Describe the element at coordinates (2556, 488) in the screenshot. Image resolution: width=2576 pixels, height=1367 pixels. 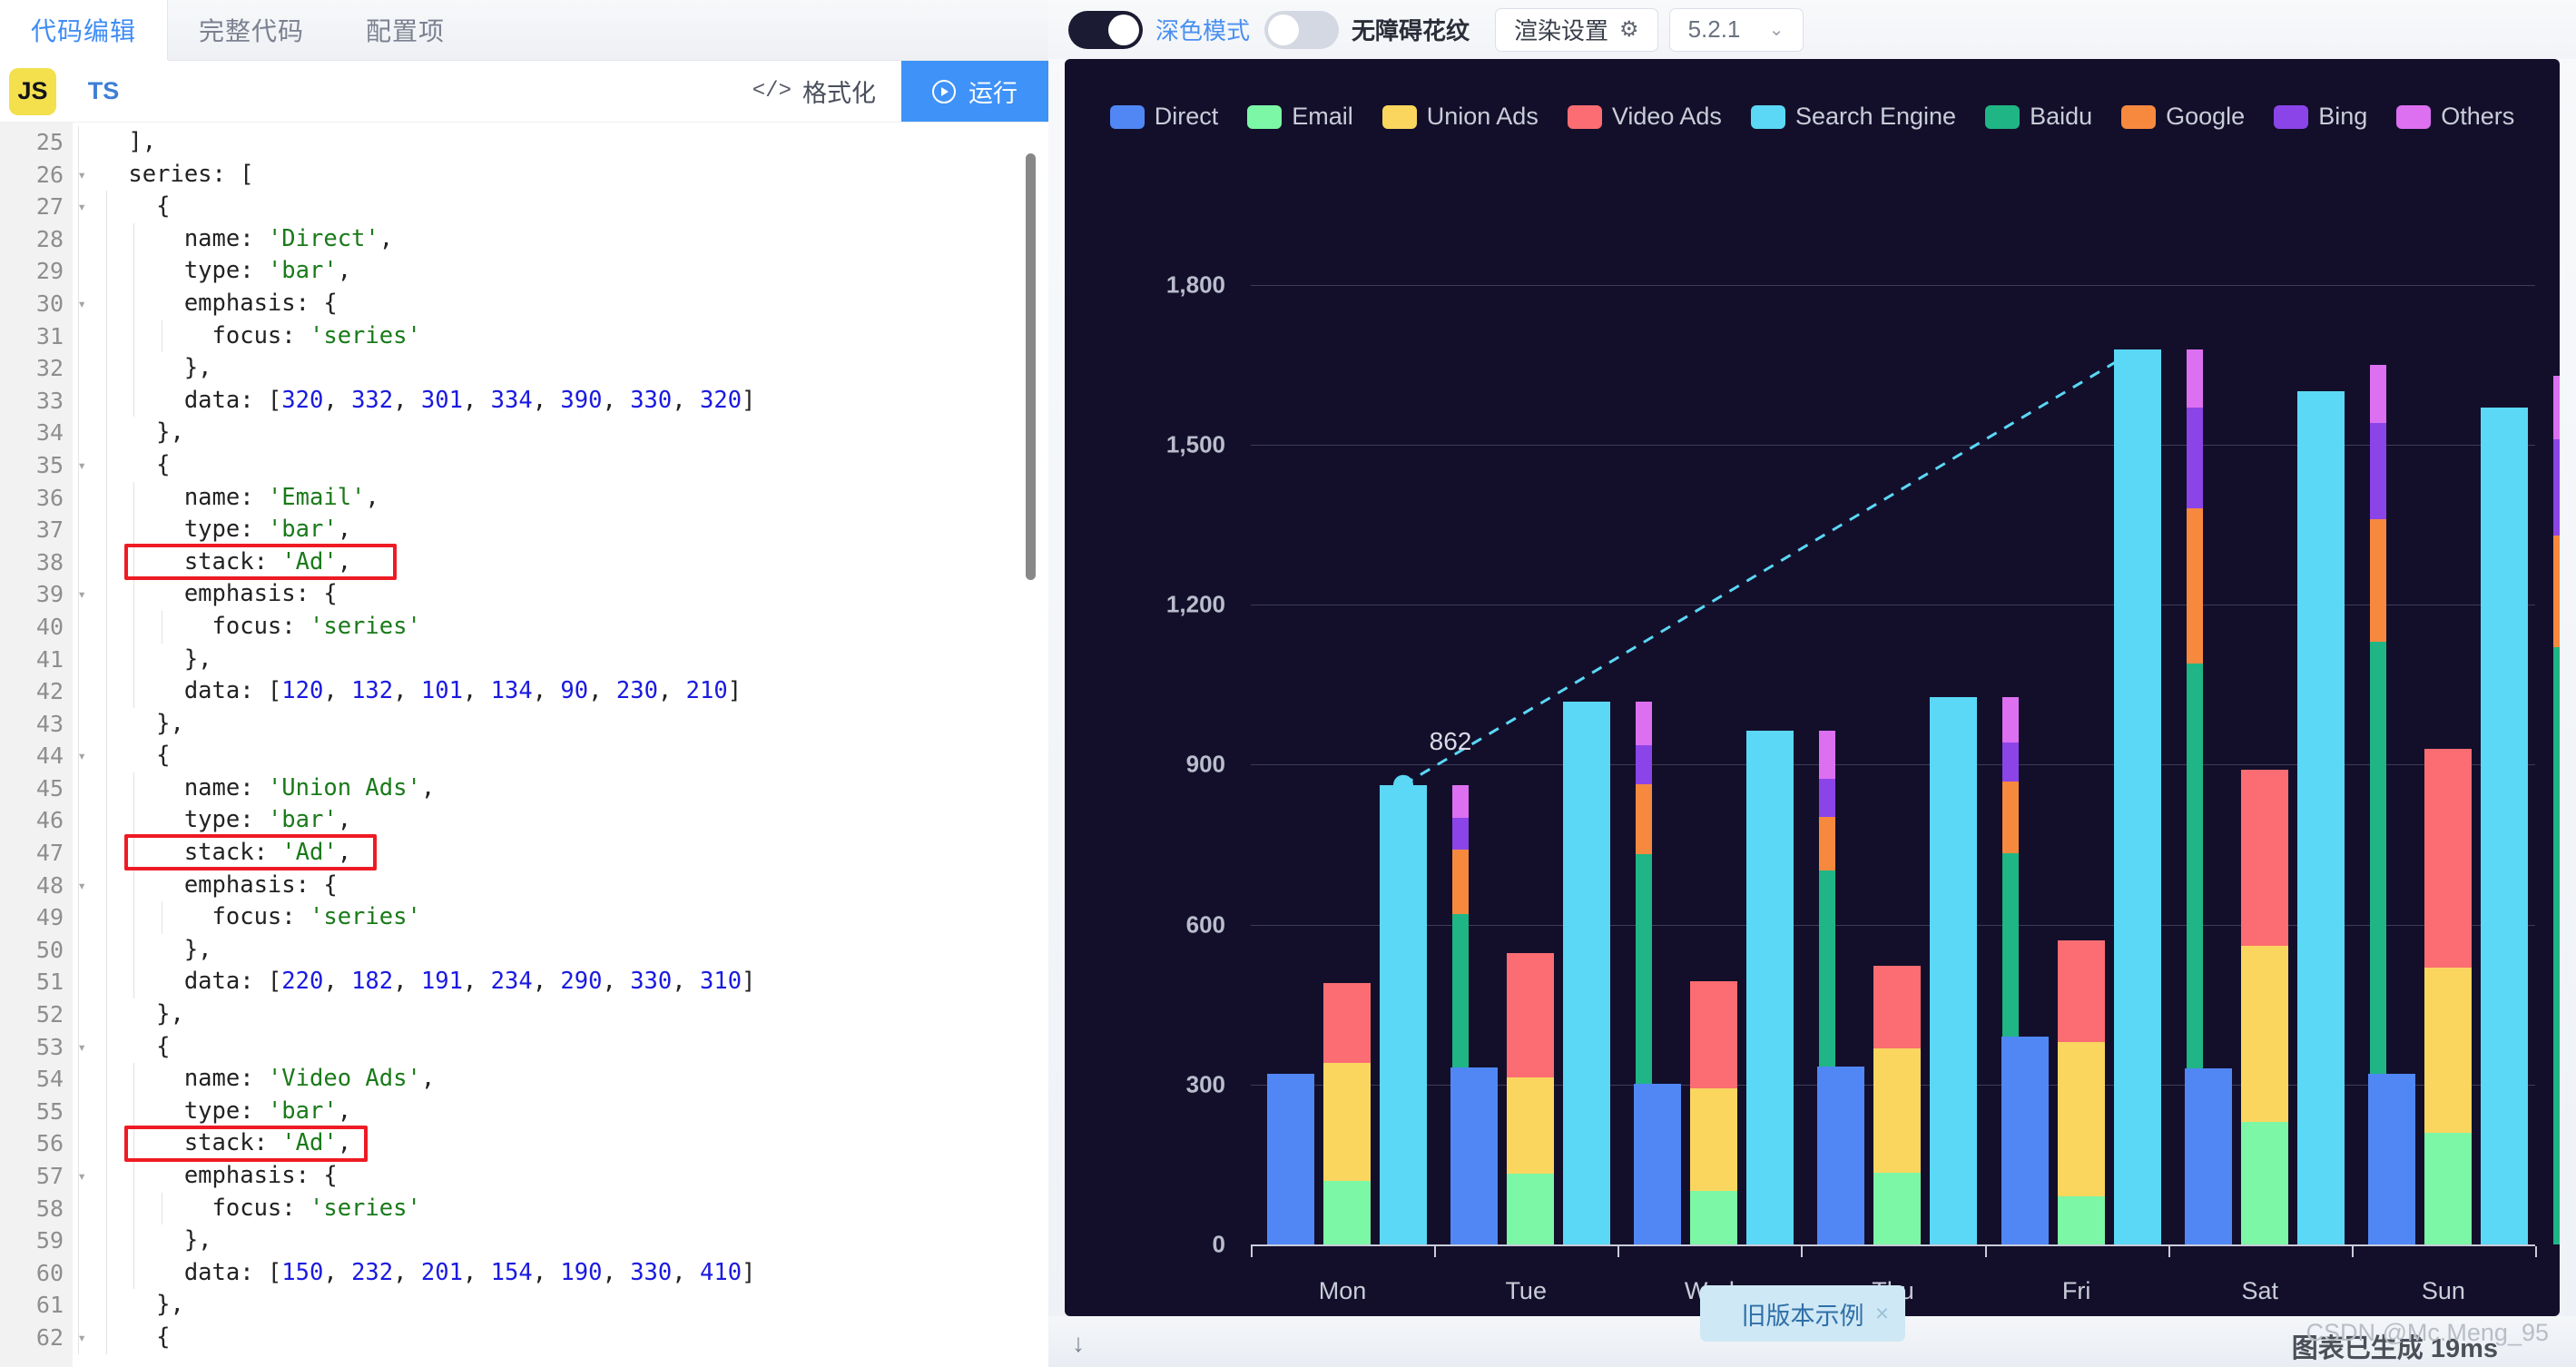
I see `bar-bing-sun` at that location.